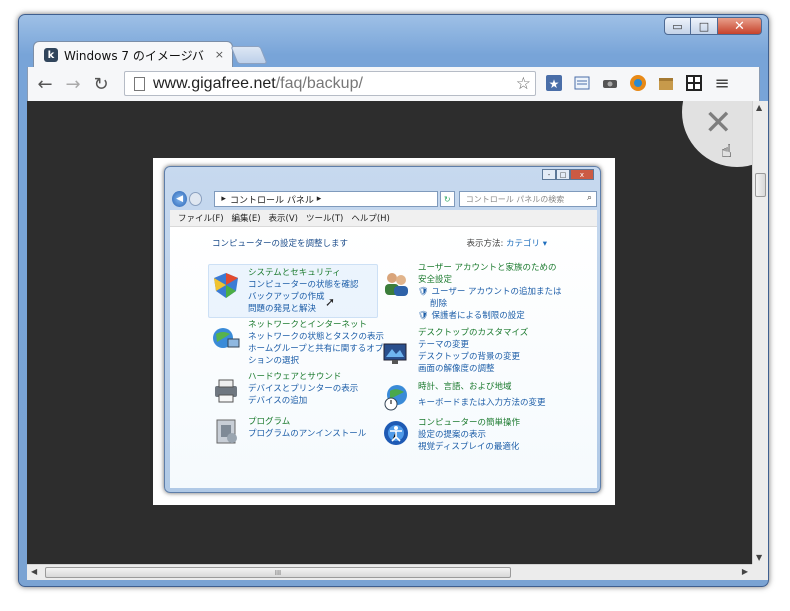 This screenshot has width=790, height=611. What do you see at coordinates (469, 447) in the screenshot?
I see `cat-link: 視覚ディスプレイの最適化` at bounding box center [469, 447].